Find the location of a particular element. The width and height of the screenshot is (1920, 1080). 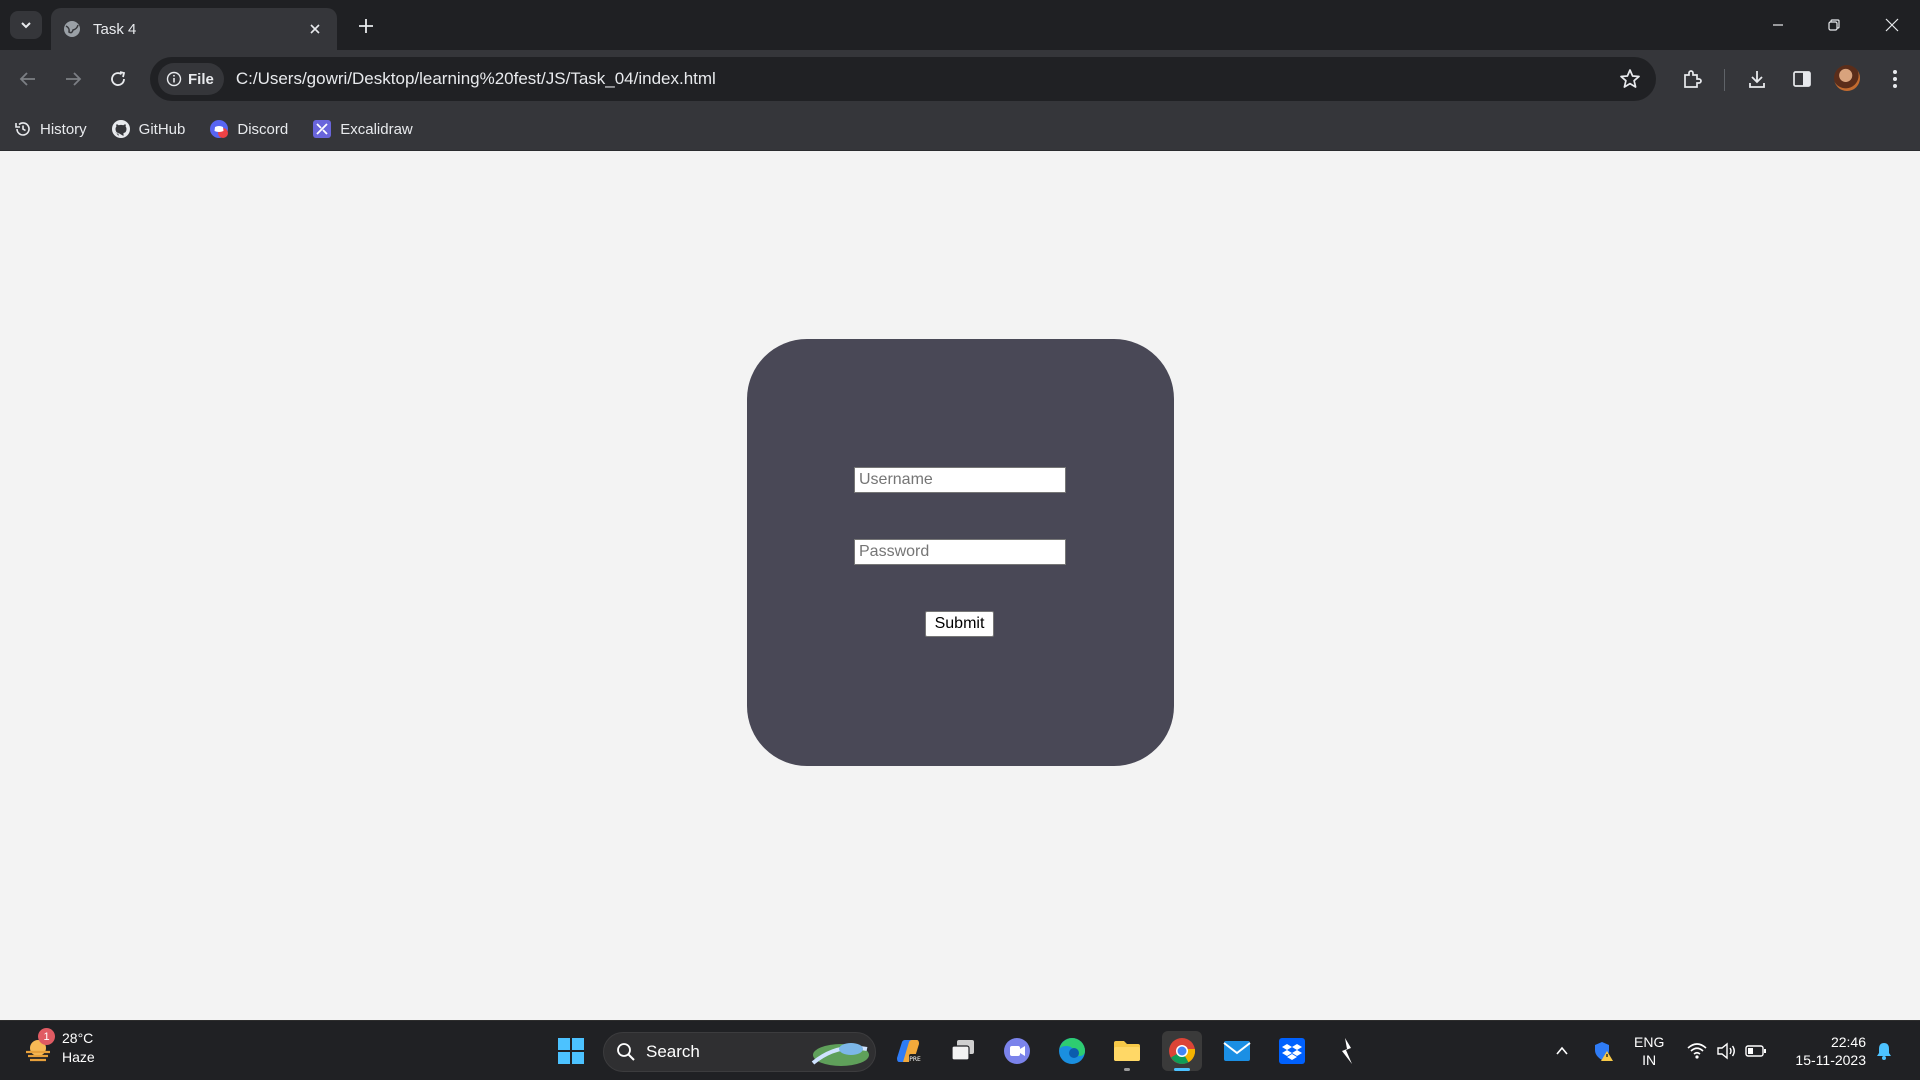

bookmarks-bar: History GitHub Discord Excalidraw is located at coordinates (960, 129).